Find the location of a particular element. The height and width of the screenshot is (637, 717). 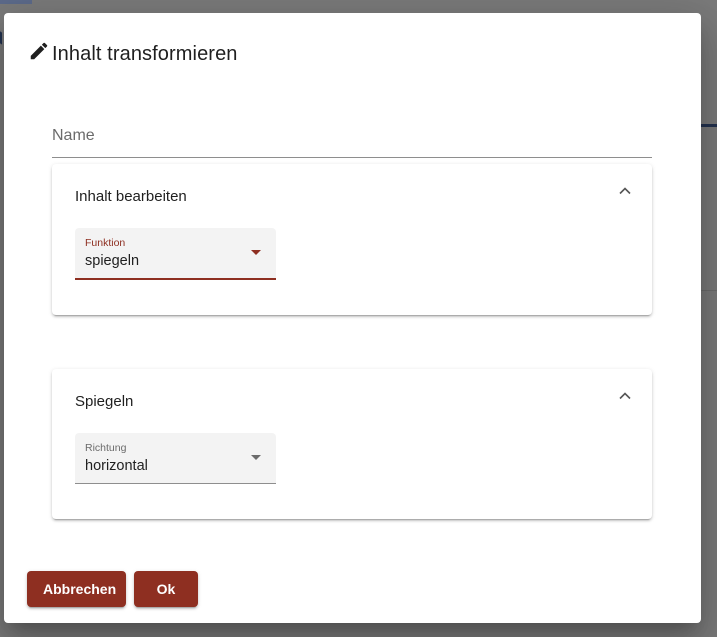

cancel-button: Abbrechen is located at coordinates (76, 589).